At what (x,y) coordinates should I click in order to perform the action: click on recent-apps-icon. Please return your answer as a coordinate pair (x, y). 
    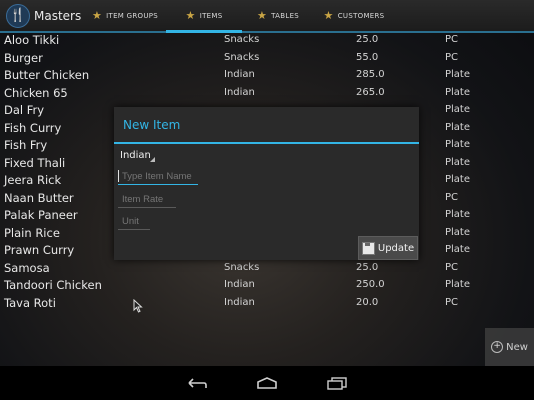
    Looking at the image, I should click on (337, 383).